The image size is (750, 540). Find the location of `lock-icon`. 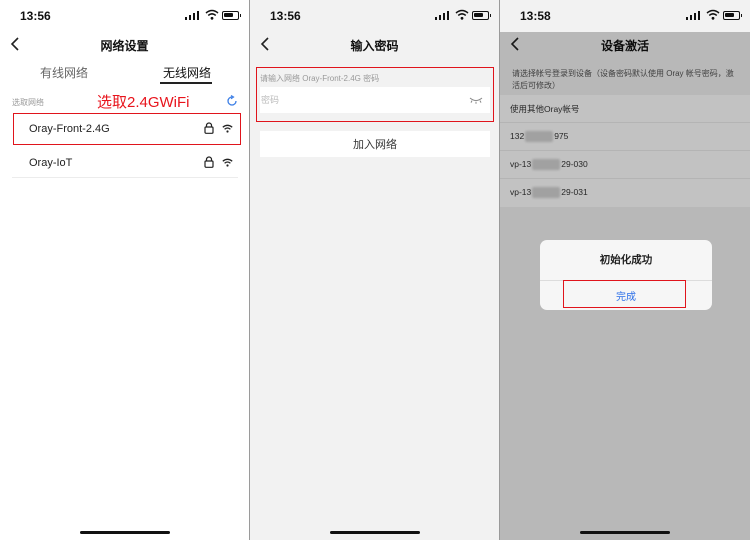

lock-icon is located at coordinates (209, 162).